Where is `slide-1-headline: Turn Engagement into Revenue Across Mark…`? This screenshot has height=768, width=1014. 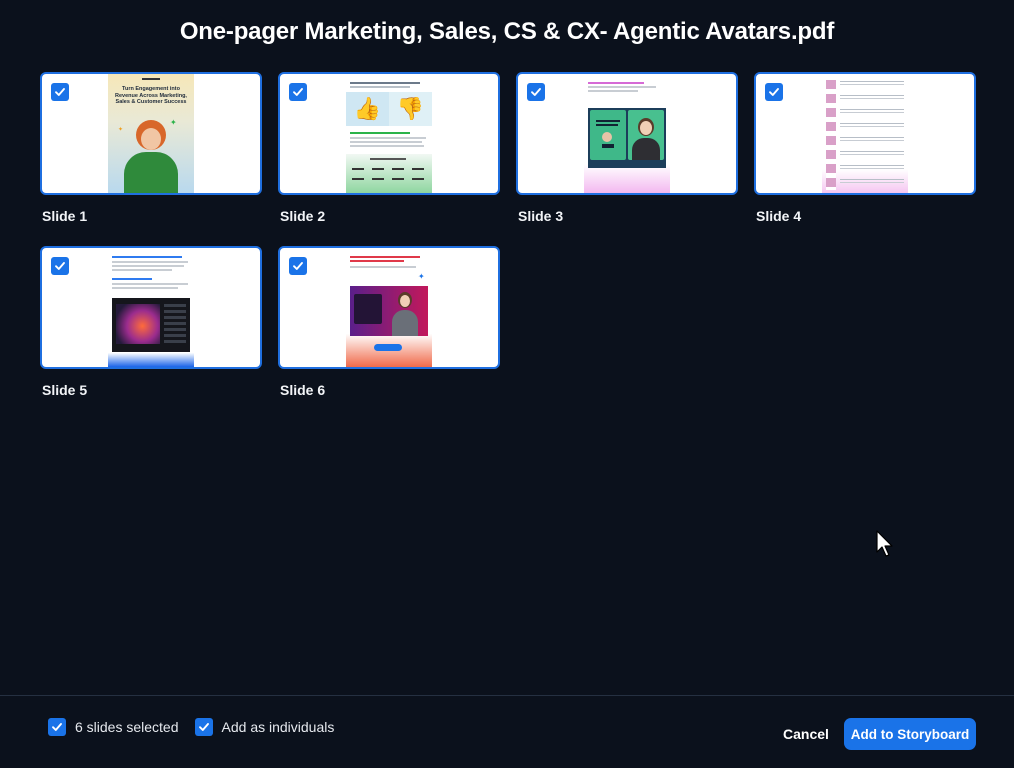
slide-1-headline: Turn Engagement into Revenue Across Mark… is located at coordinates (151, 95).